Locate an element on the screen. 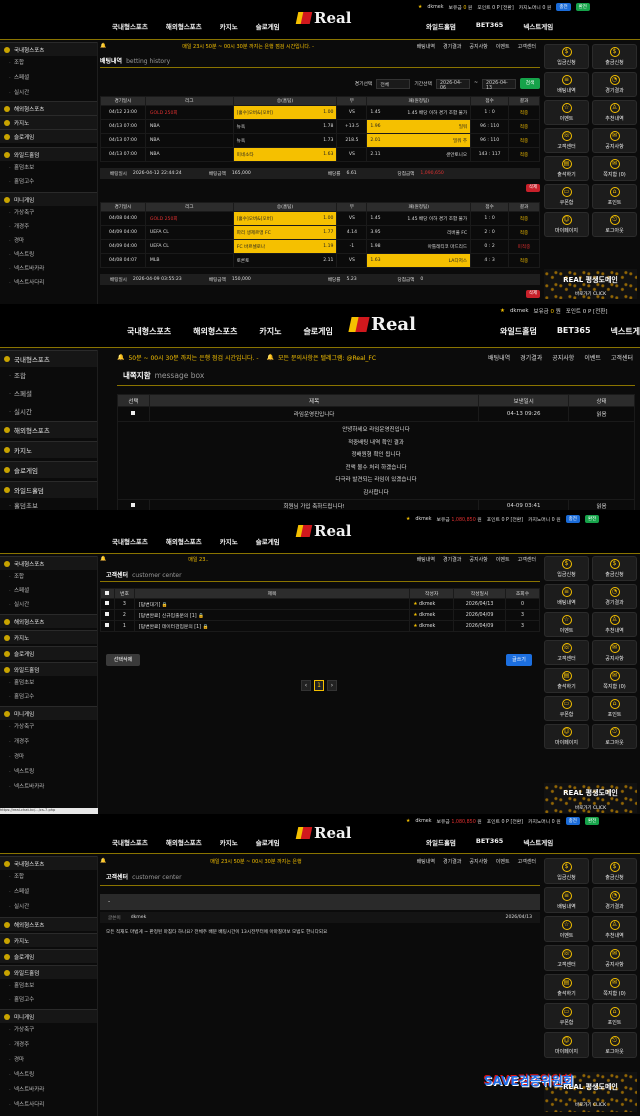  inquiry-title: [답변대기] 🔒 is located at coordinates (272, 604).